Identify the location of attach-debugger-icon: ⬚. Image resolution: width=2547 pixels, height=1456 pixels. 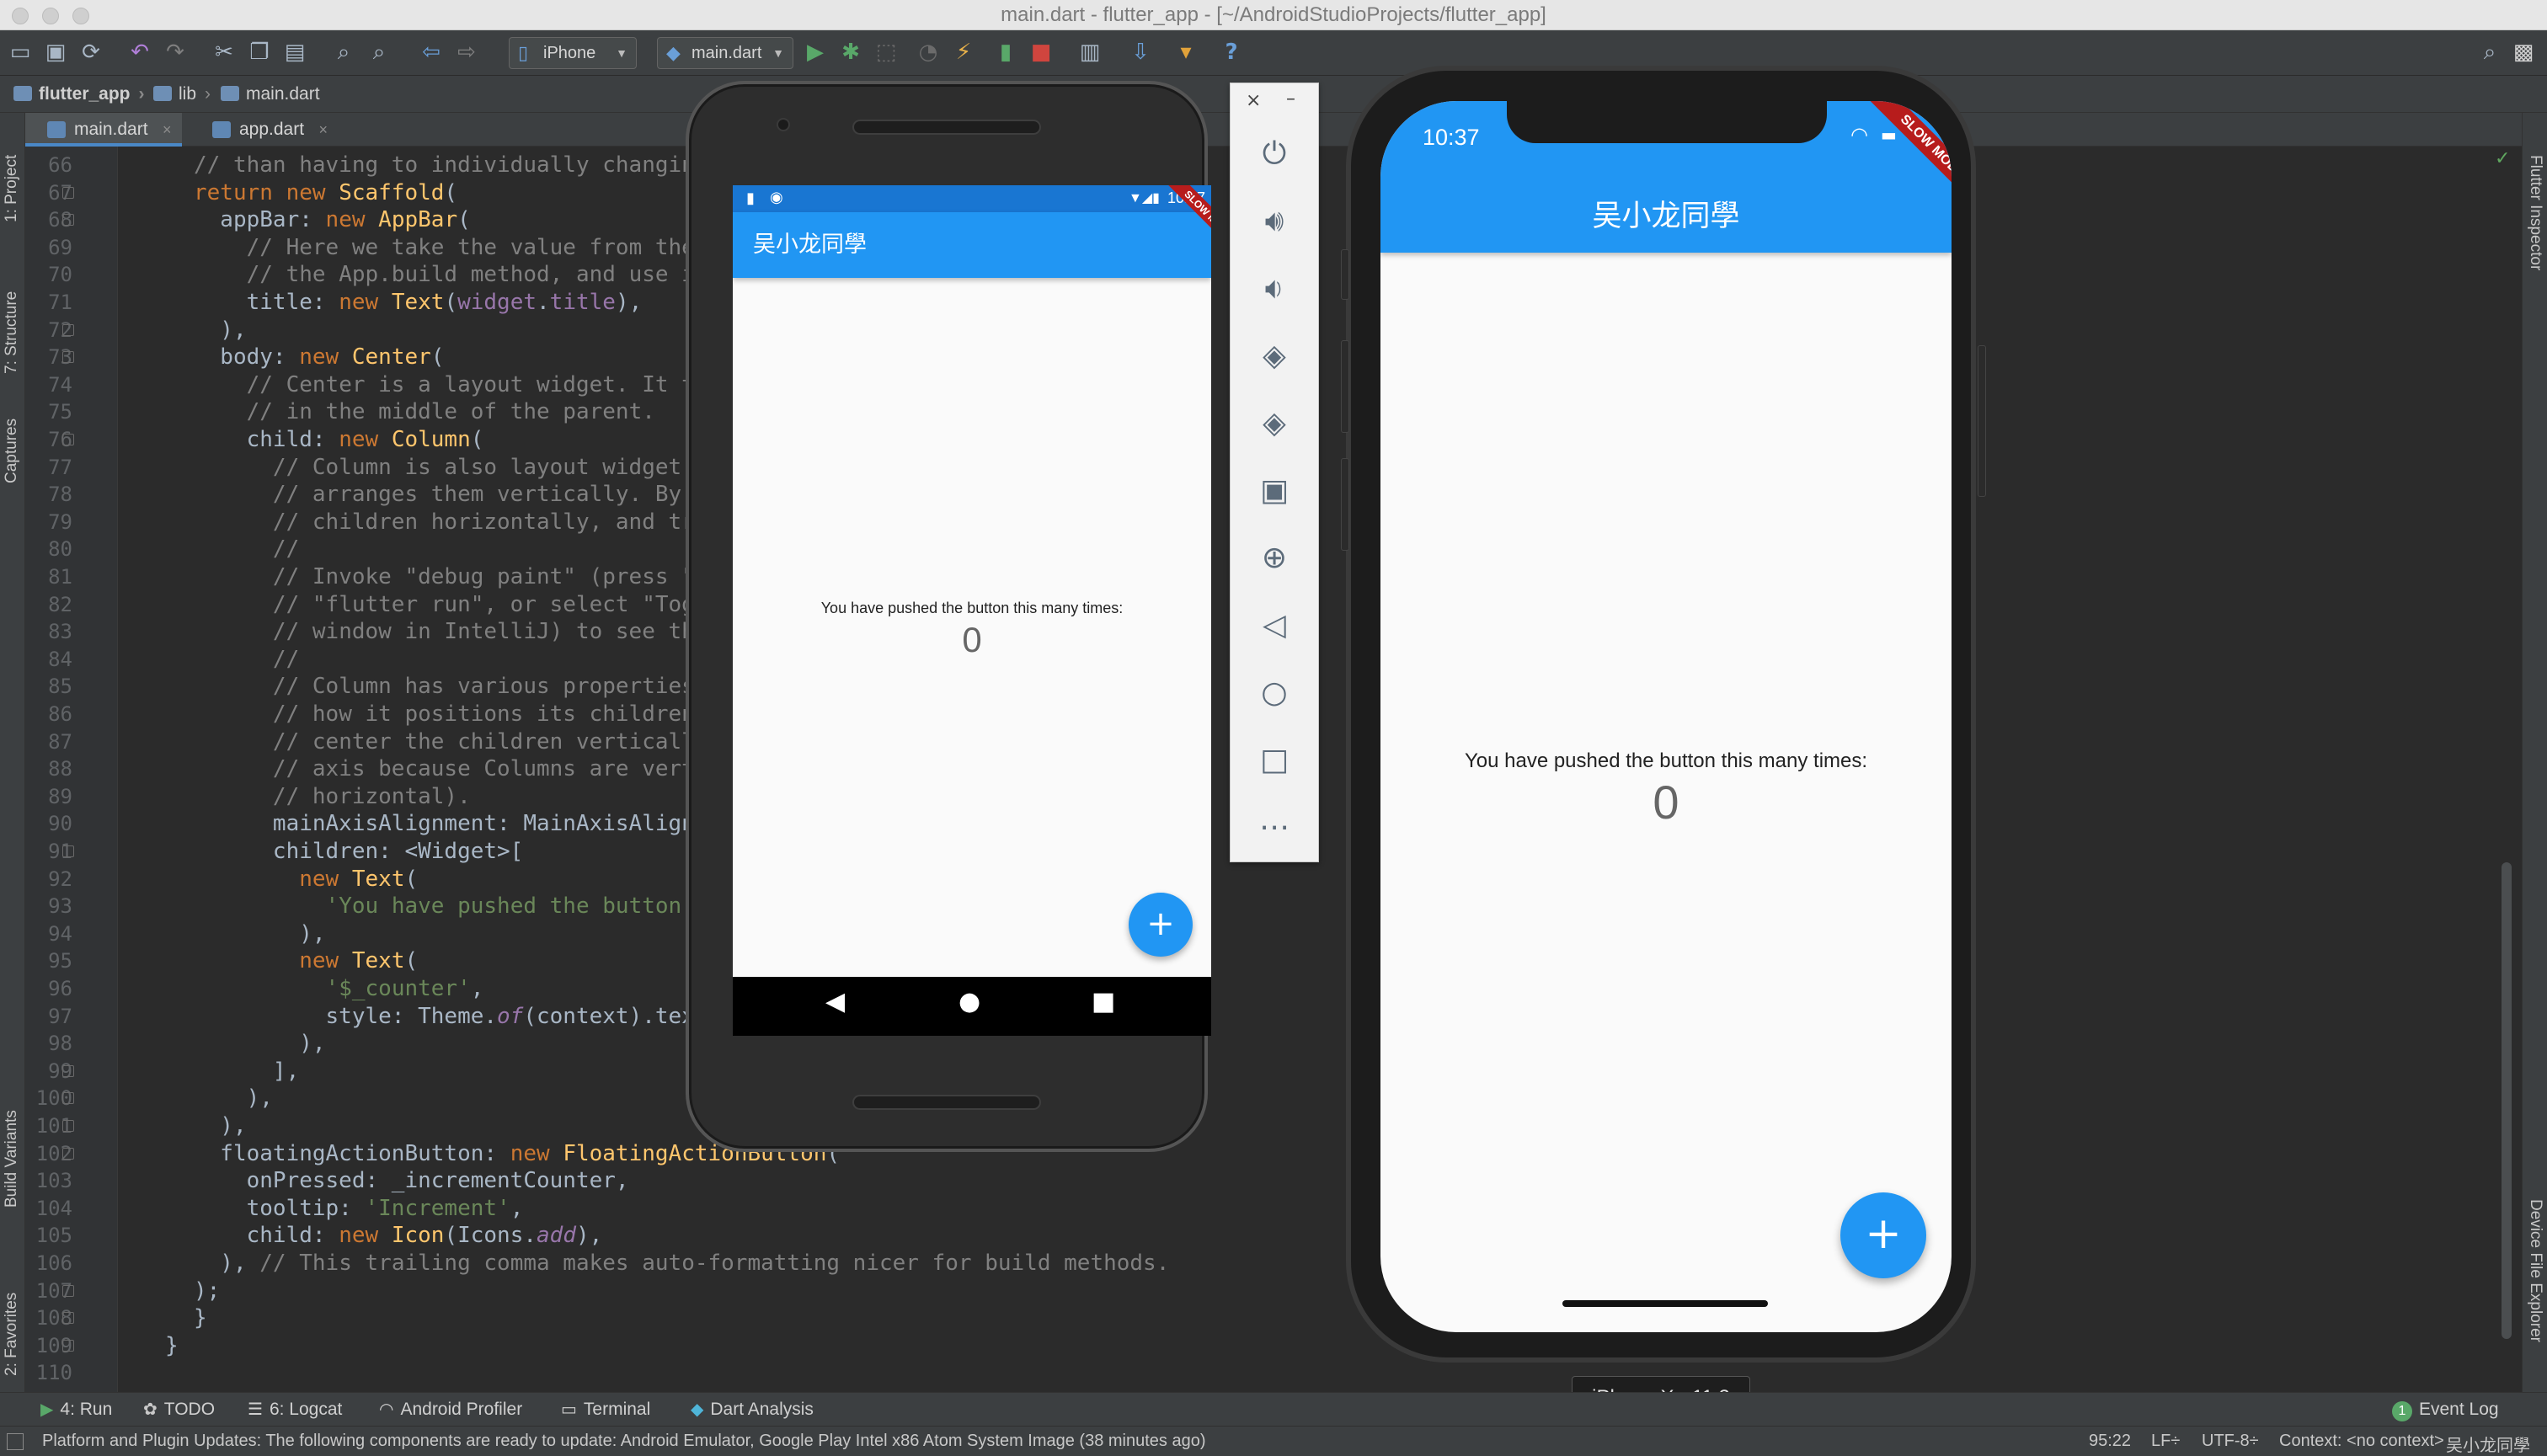
(886, 52).